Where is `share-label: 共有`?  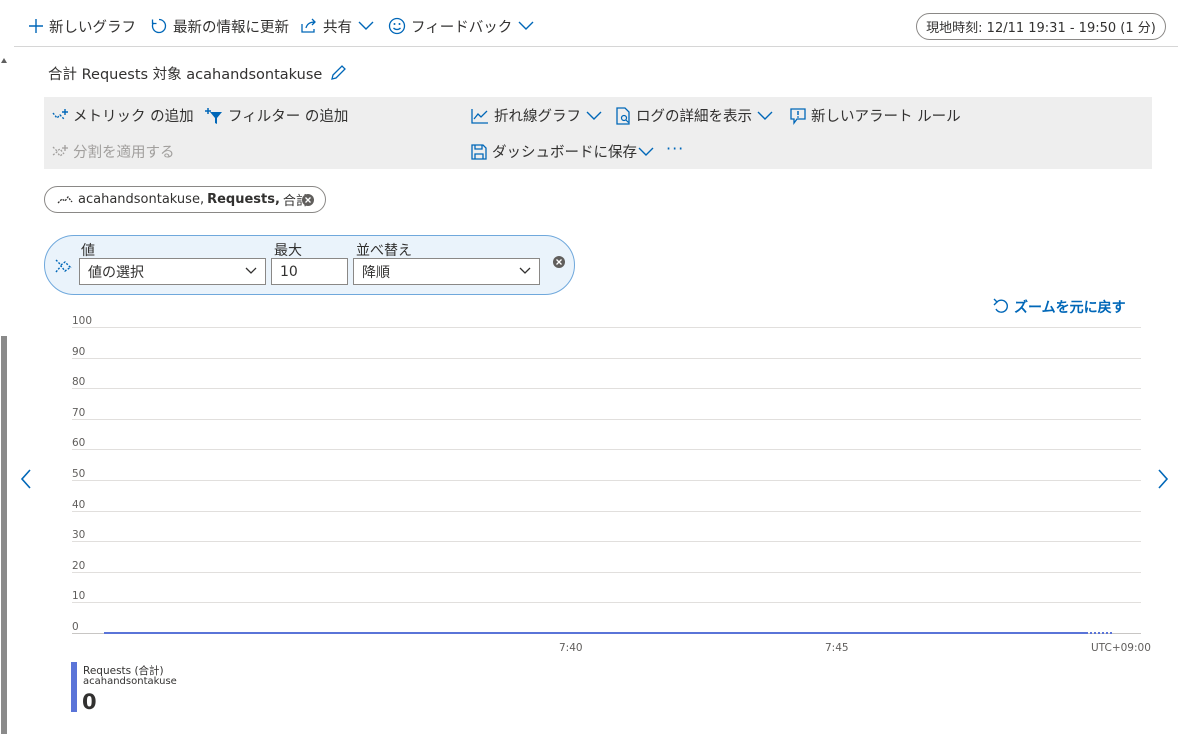 share-label: 共有 is located at coordinates (337, 27).